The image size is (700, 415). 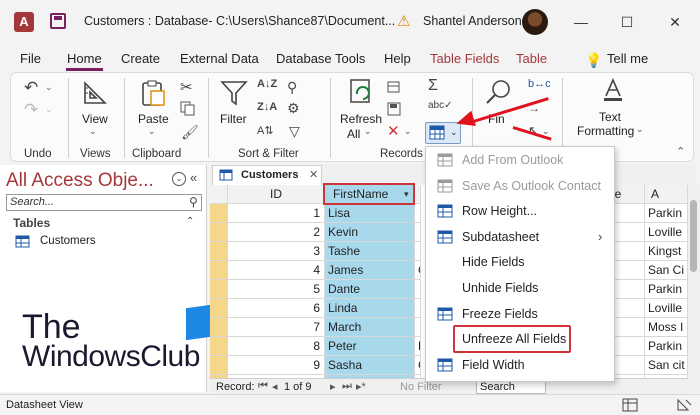 What do you see at coordinates (666, 327) in the screenshot?
I see `table-cell: Moss I` at bounding box center [666, 327].